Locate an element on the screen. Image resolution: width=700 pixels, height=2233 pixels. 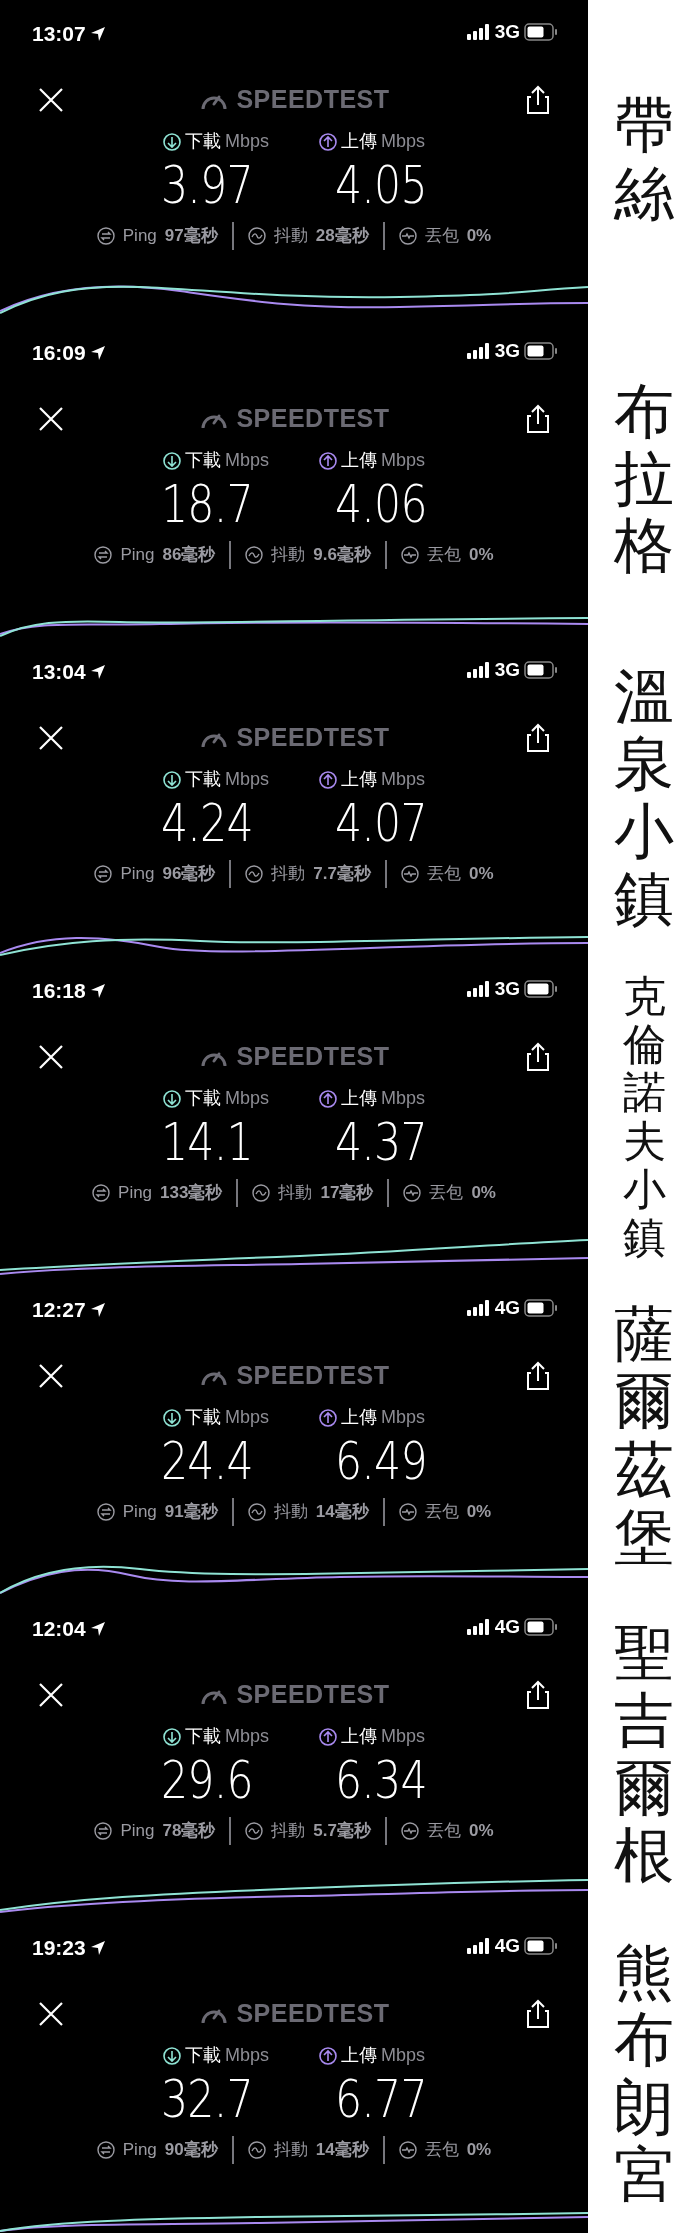
location-caption: 聖吉爾根 is located at coordinates (644, 1754).